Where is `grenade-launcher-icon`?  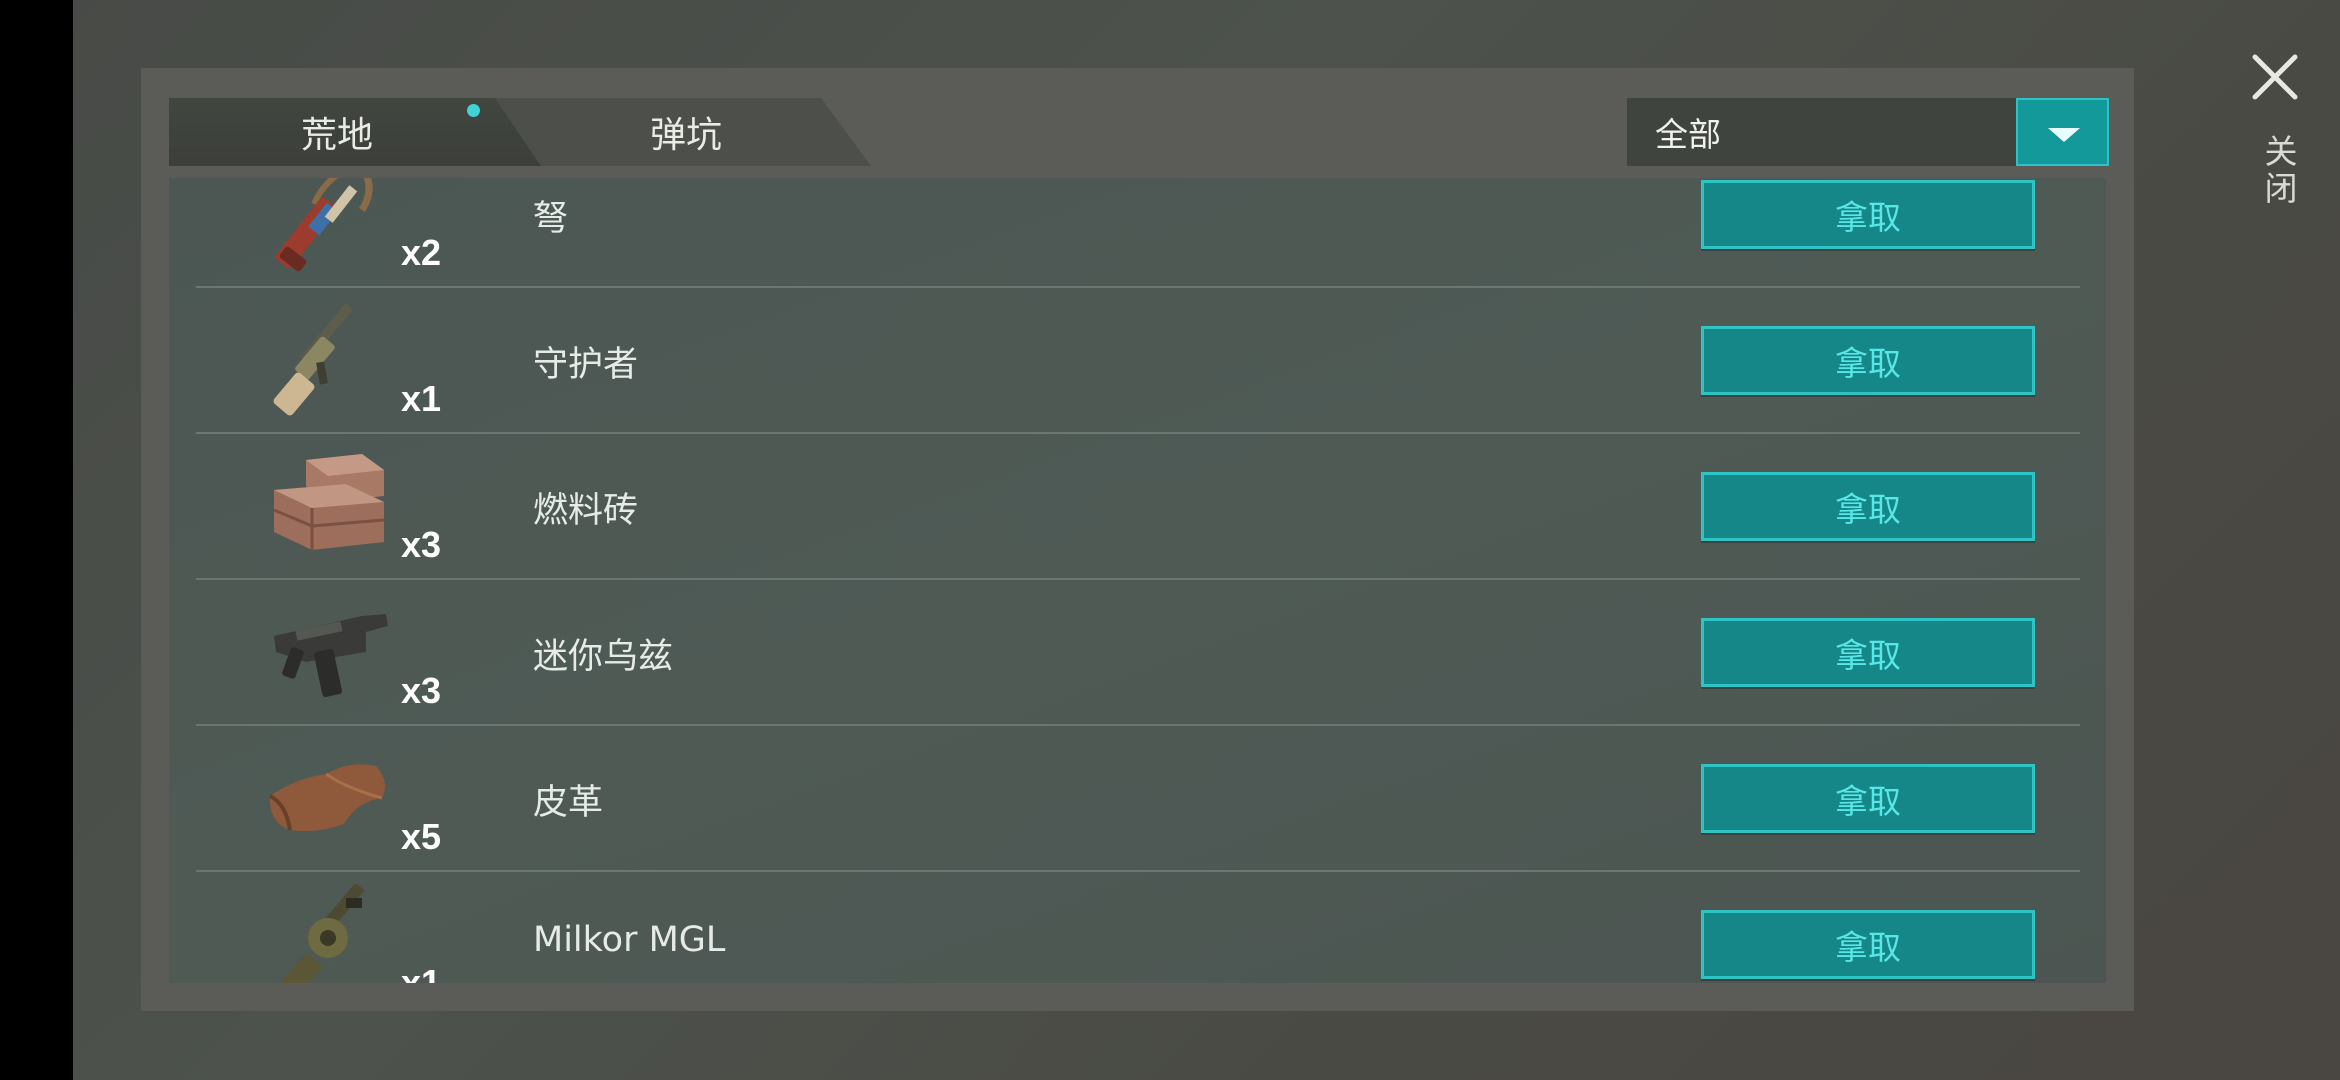
grenade-launcher-icon is located at coordinates (320, 933).